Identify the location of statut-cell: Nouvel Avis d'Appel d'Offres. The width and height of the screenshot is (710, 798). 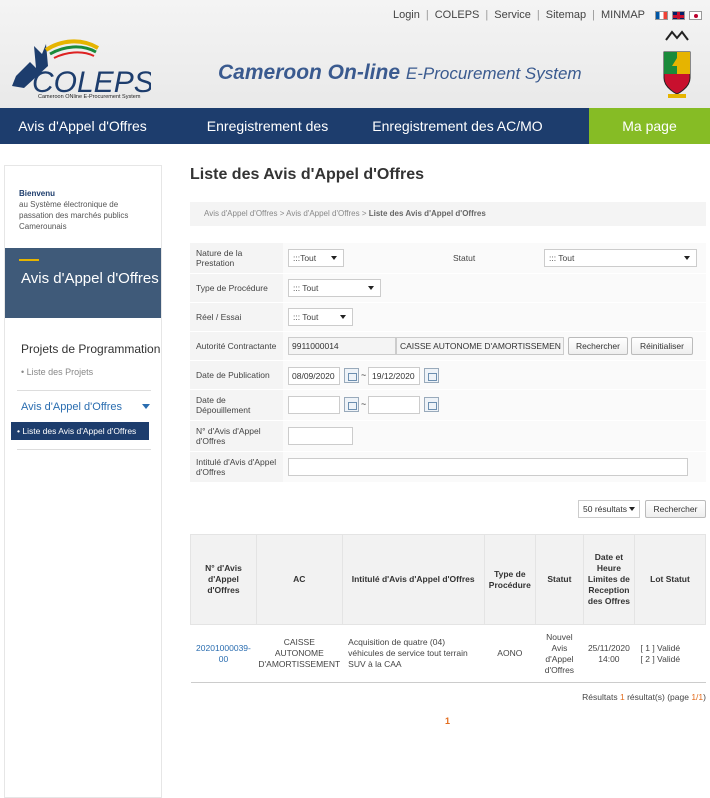
(559, 653).